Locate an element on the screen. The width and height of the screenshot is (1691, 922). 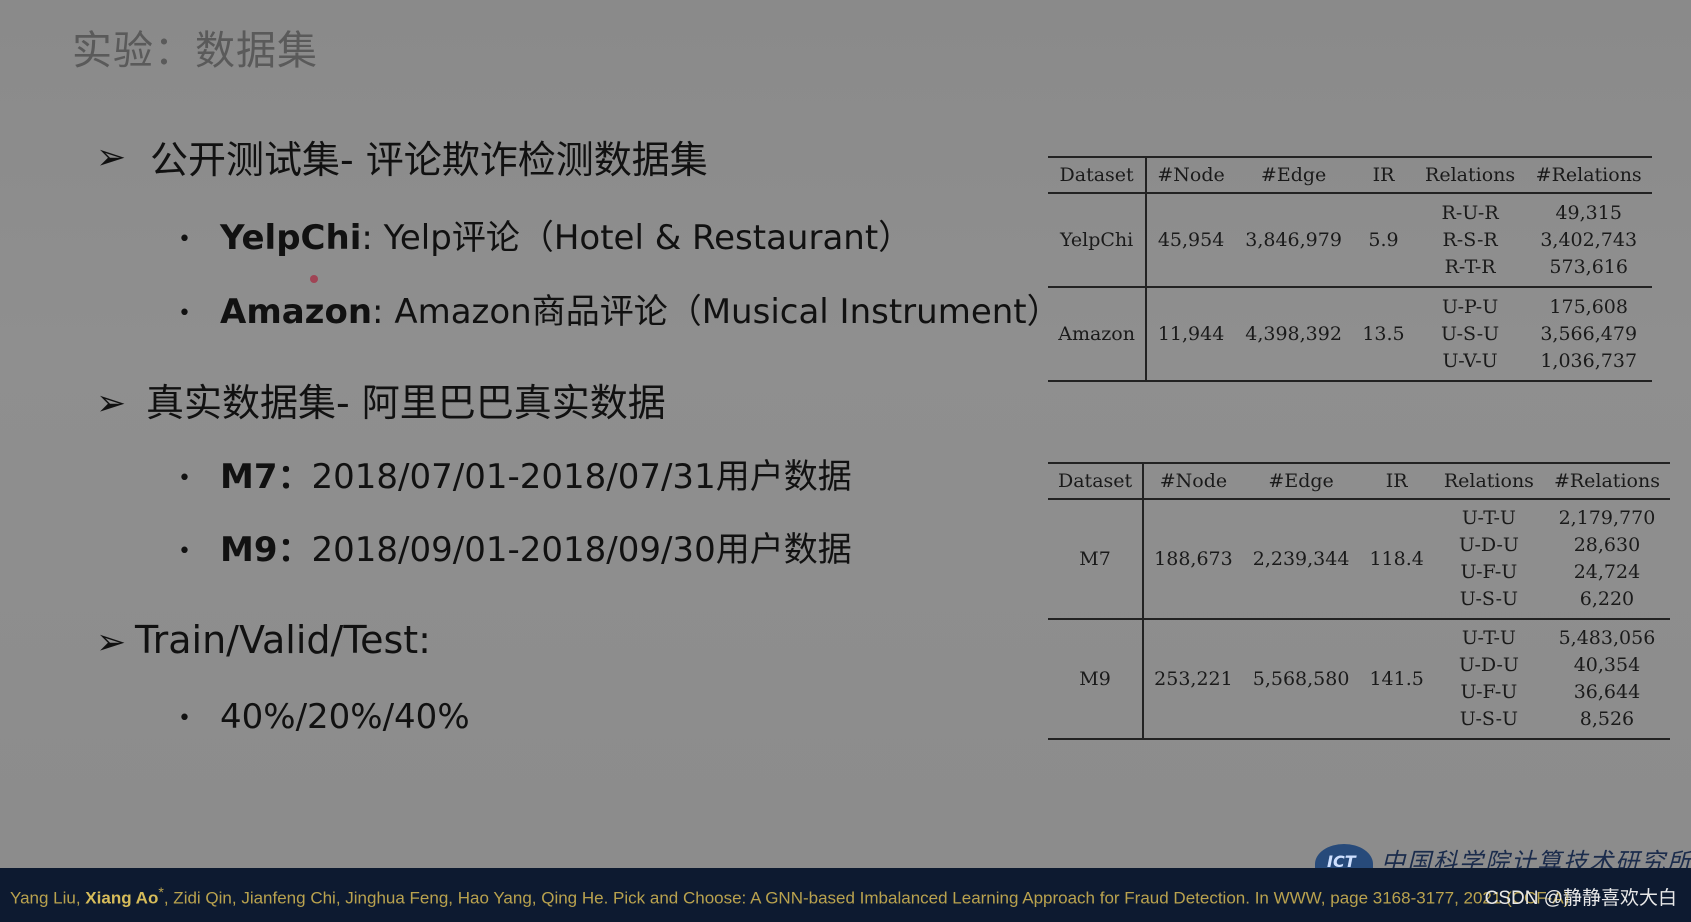
item-text: Amazon商品评论（Musical Instrument） is located at coordinates (727, 312).